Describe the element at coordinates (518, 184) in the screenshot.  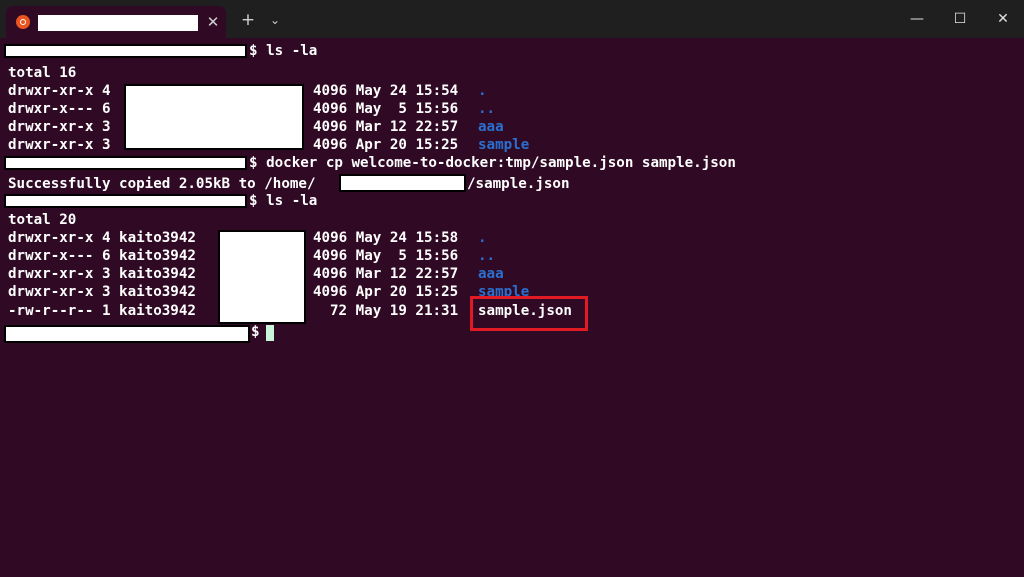
I see `output-line: /sample.json` at that location.